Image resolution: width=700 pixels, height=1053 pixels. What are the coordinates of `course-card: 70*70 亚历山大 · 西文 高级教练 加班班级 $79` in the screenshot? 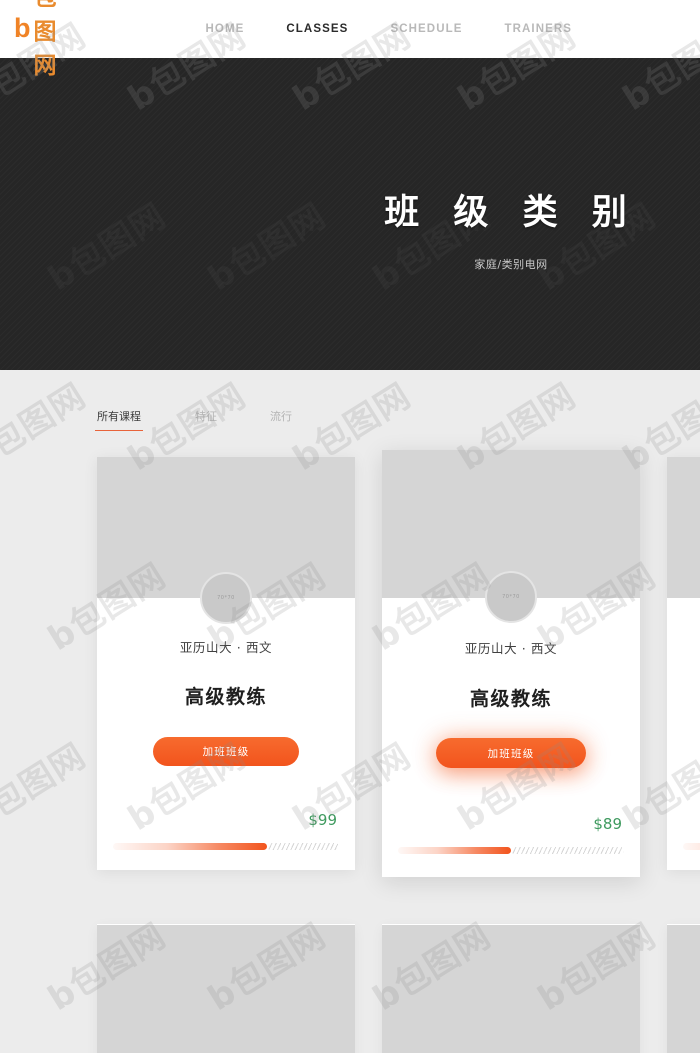 It's located at (683, 663).